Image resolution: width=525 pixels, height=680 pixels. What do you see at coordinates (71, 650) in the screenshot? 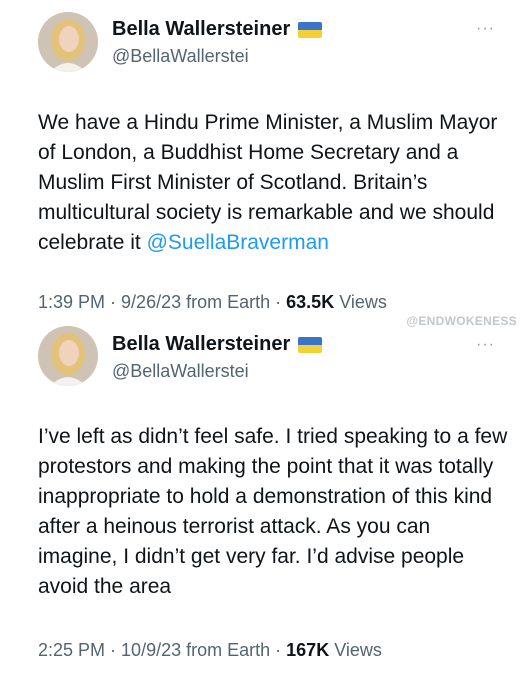
I see `tweet-time: 2:25 PM` at bounding box center [71, 650].